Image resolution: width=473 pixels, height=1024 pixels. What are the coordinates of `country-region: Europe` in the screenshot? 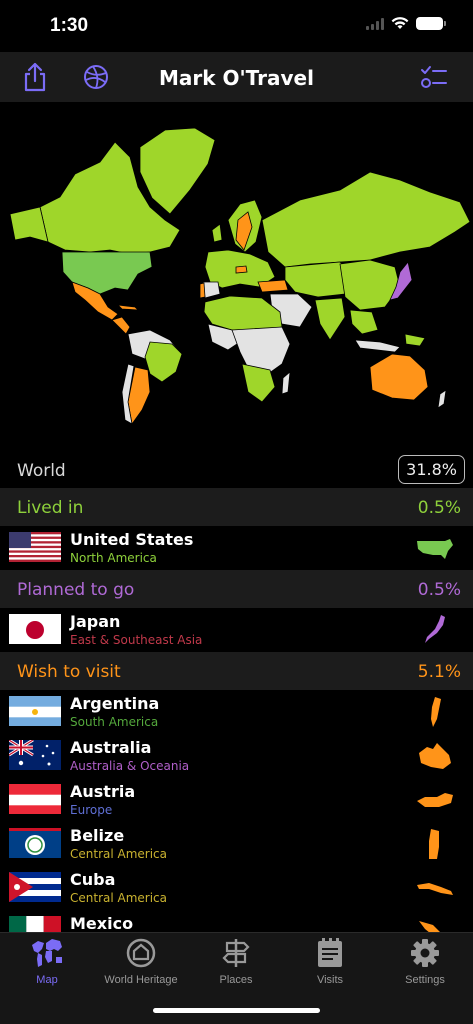 It's located at (91, 810).